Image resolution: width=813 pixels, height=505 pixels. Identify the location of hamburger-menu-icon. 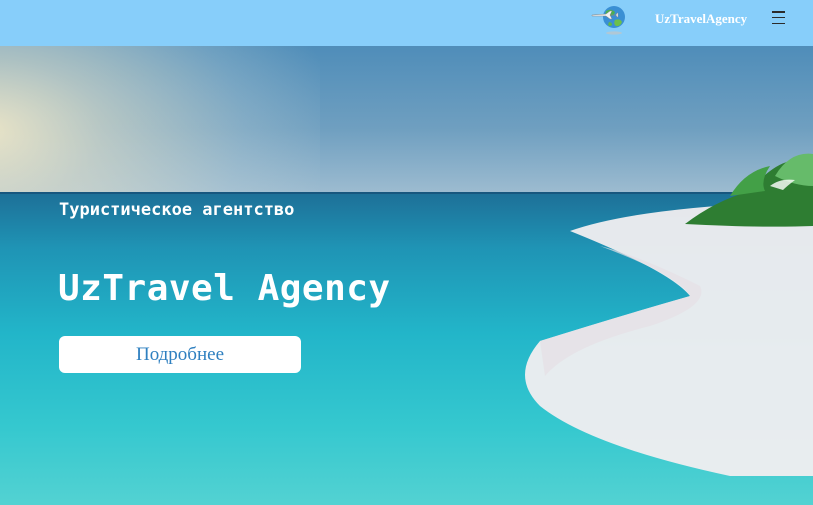
(778, 17).